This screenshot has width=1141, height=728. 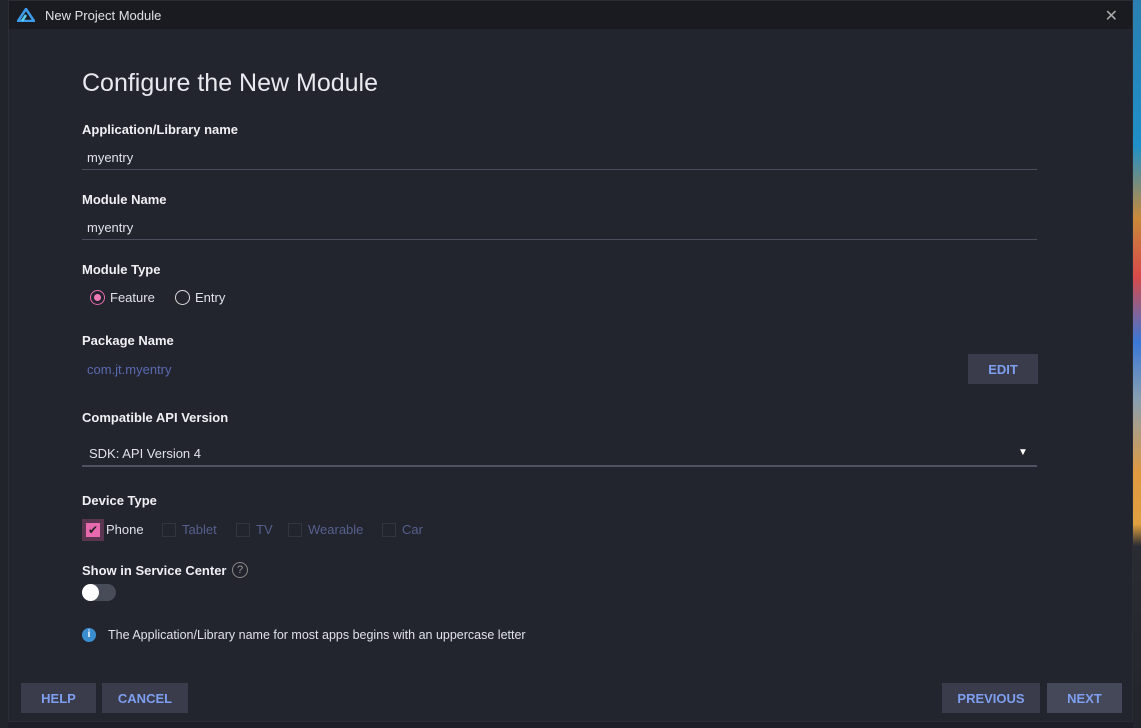 What do you see at coordinates (124, 199) in the screenshot?
I see `module-name-label: Module Name` at bounding box center [124, 199].